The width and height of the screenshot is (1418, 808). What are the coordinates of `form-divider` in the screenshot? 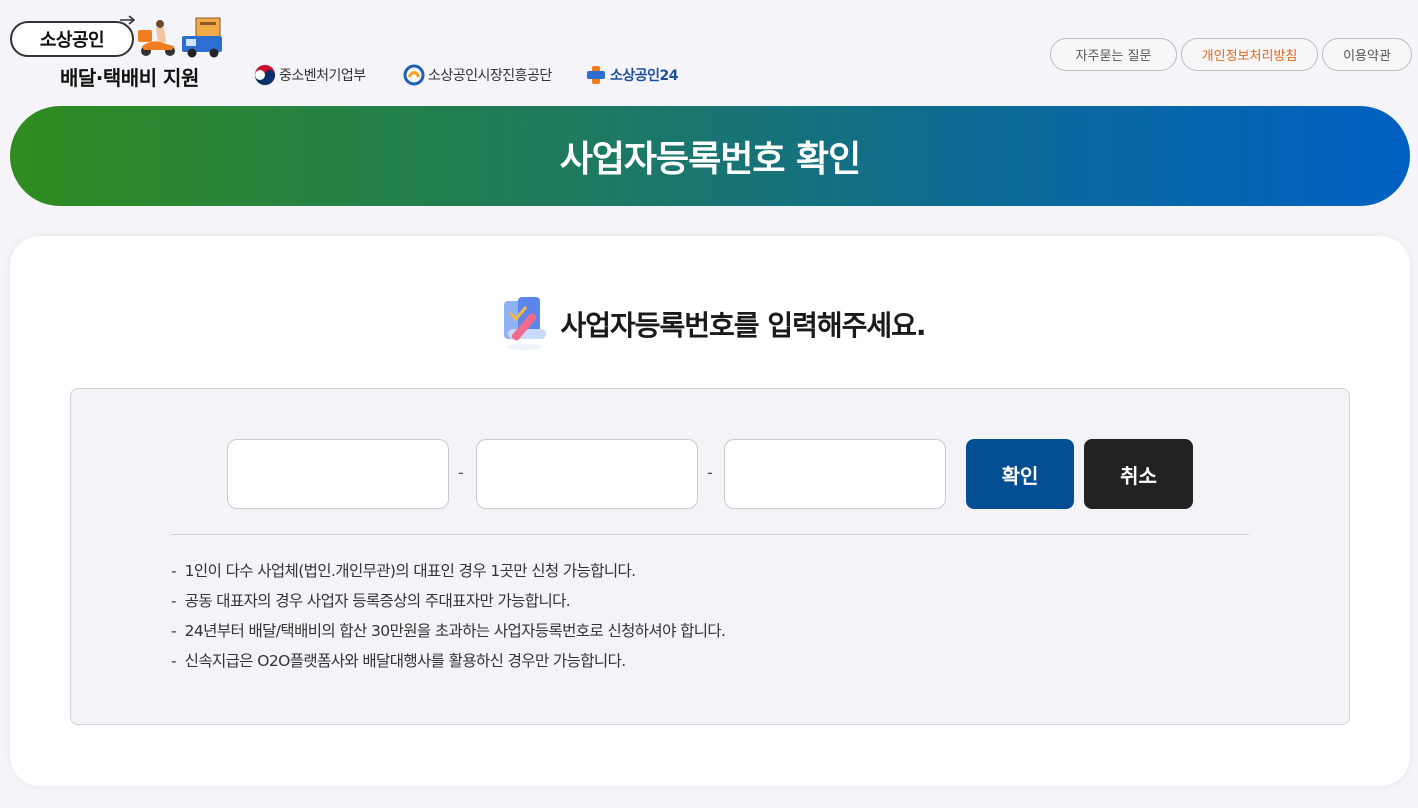 It's located at (710, 534).